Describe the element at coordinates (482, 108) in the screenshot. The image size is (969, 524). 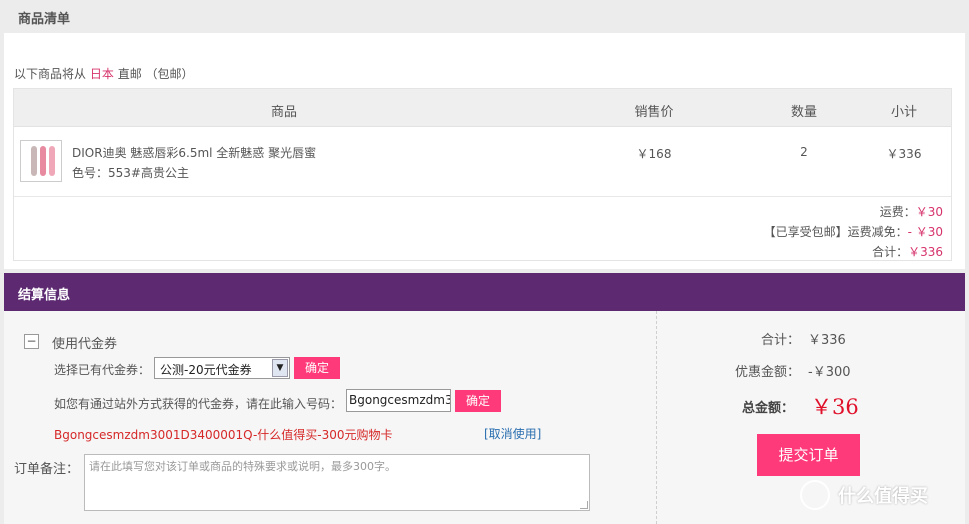
I see `table-header: 商品 销售价 数量 小计` at that location.